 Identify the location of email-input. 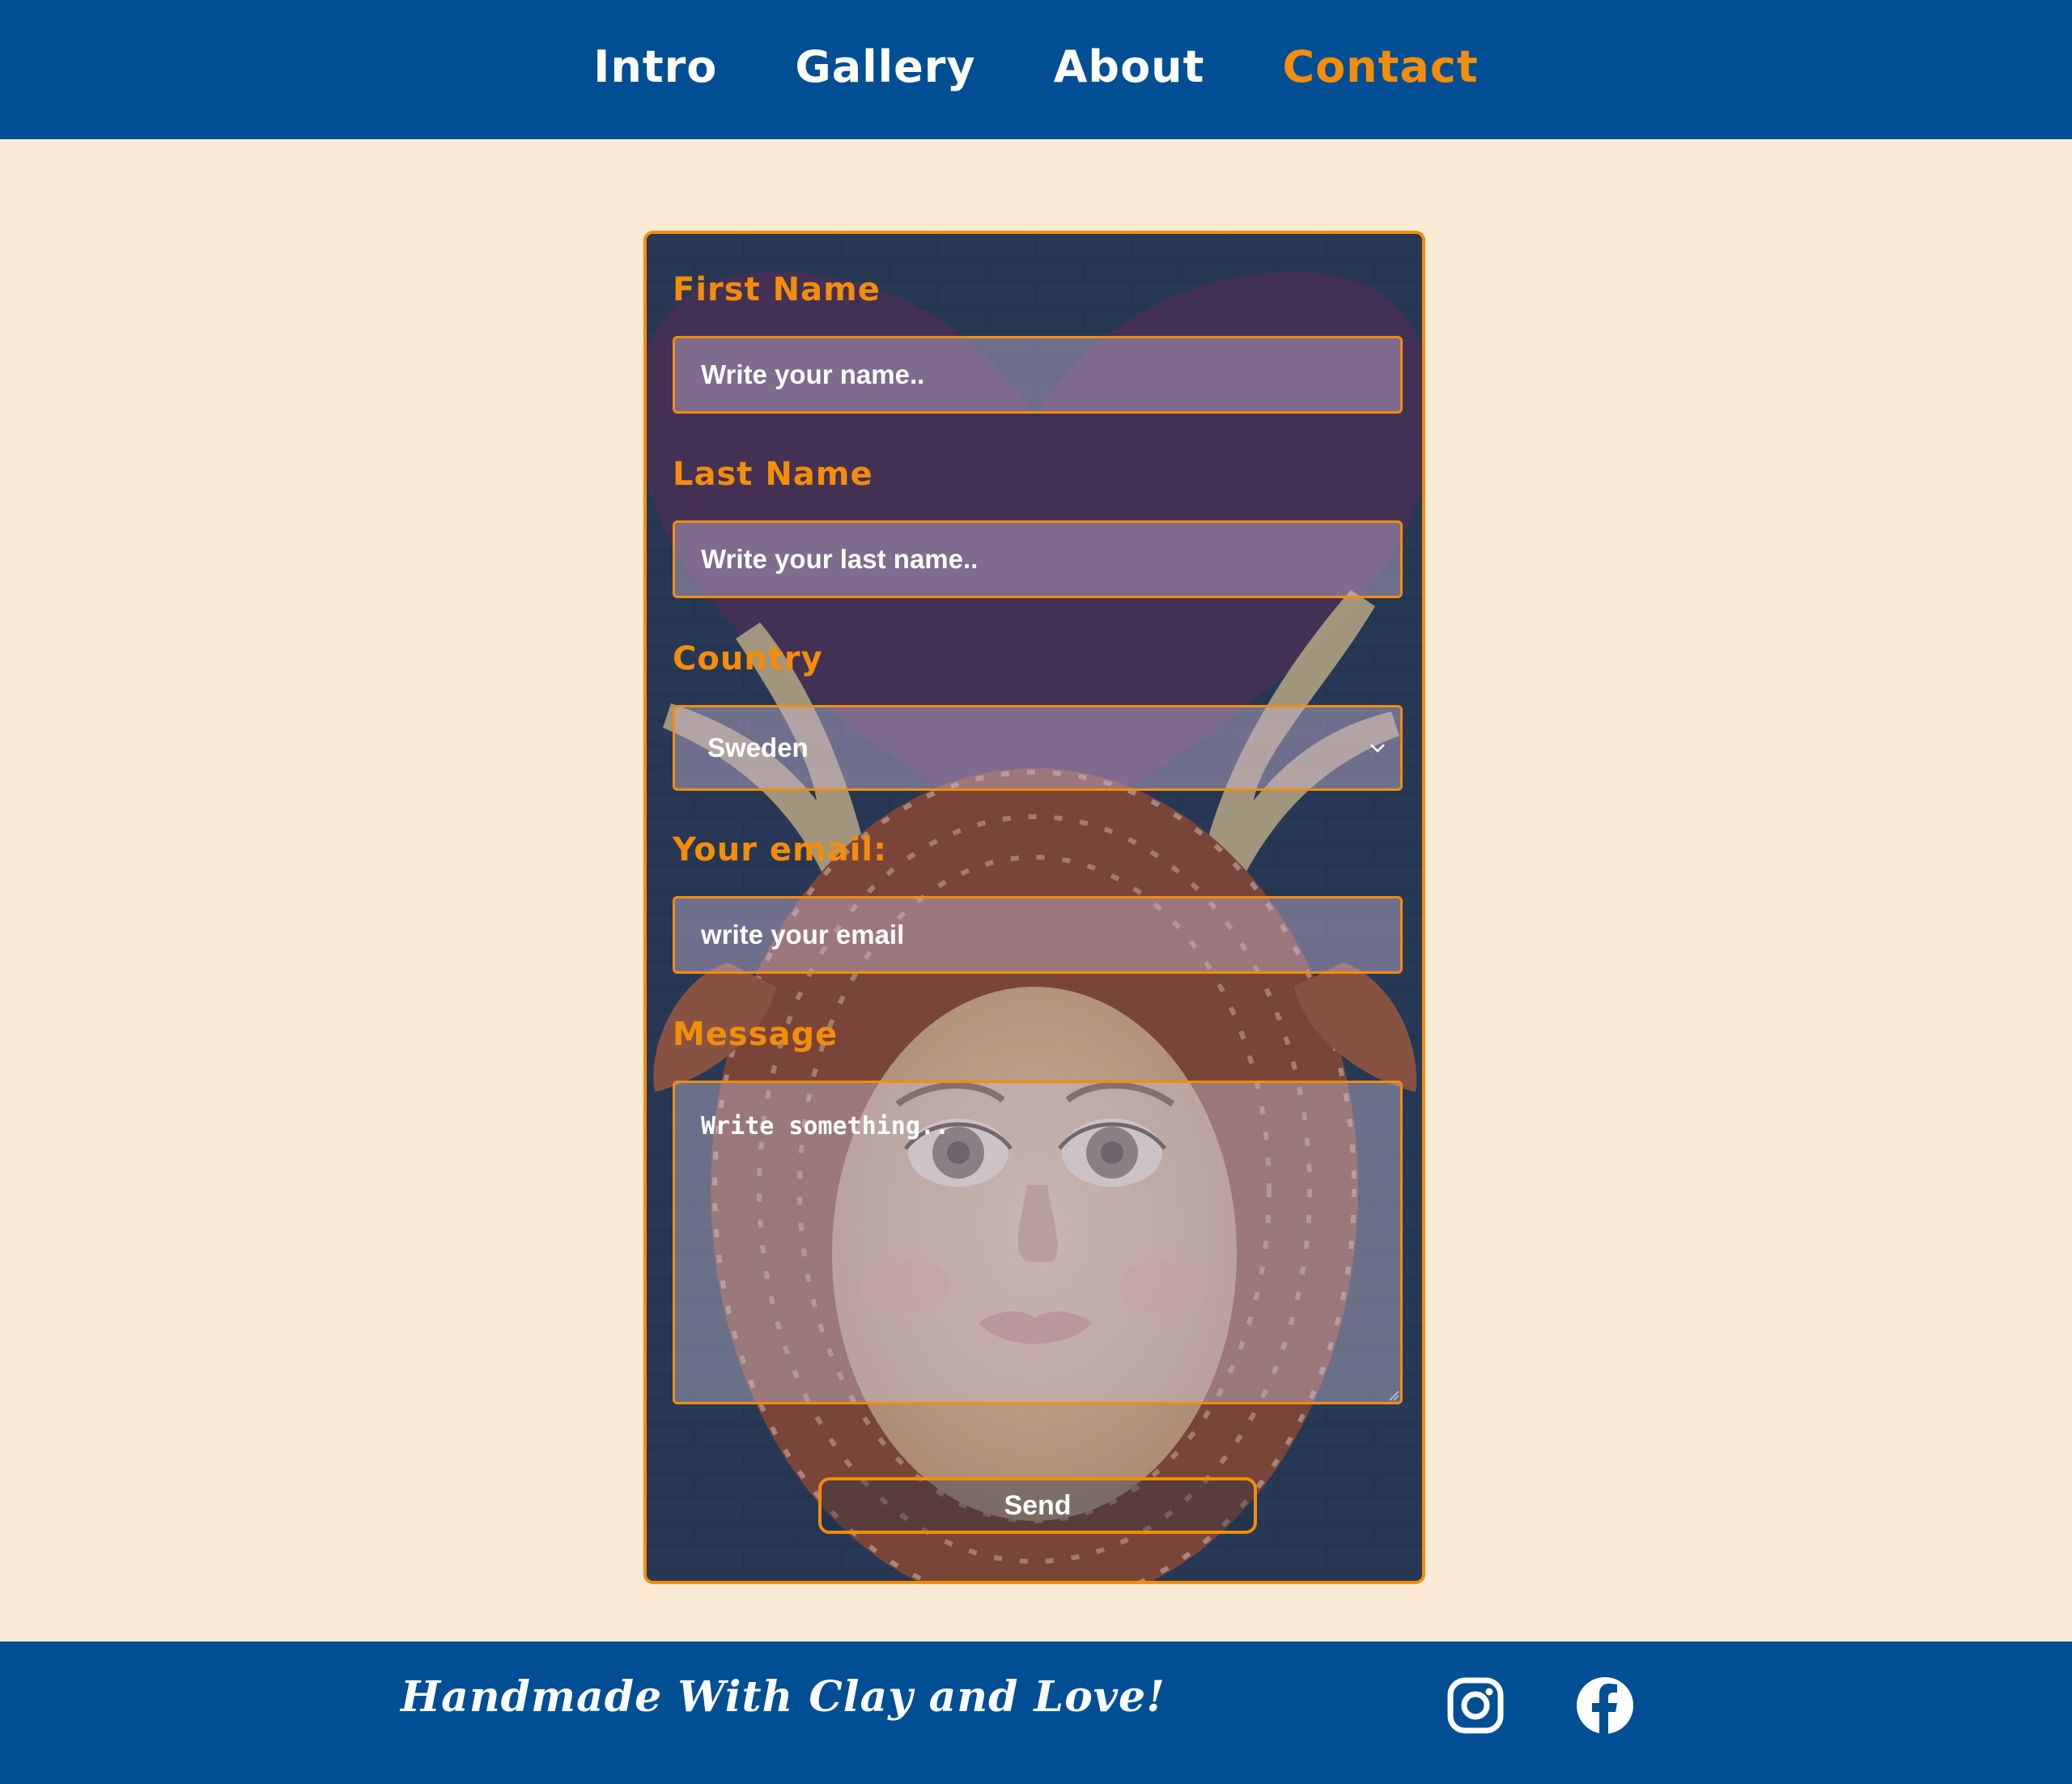
(1038, 935).